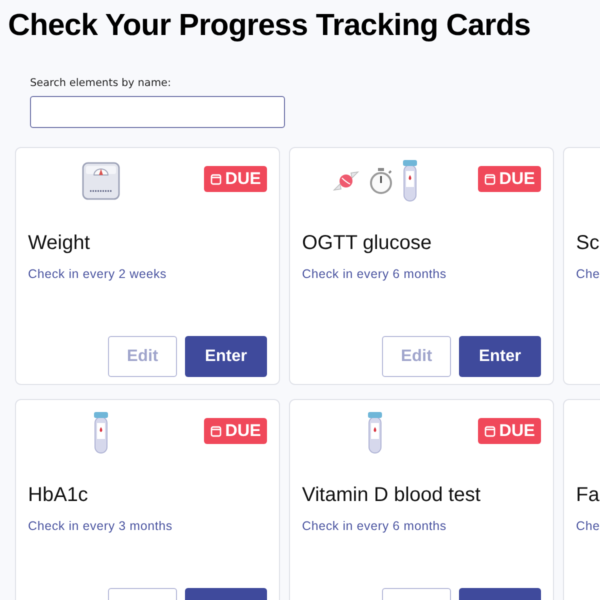  What do you see at coordinates (59, 495) in the screenshot?
I see `card-title: HbA1c` at bounding box center [59, 495].